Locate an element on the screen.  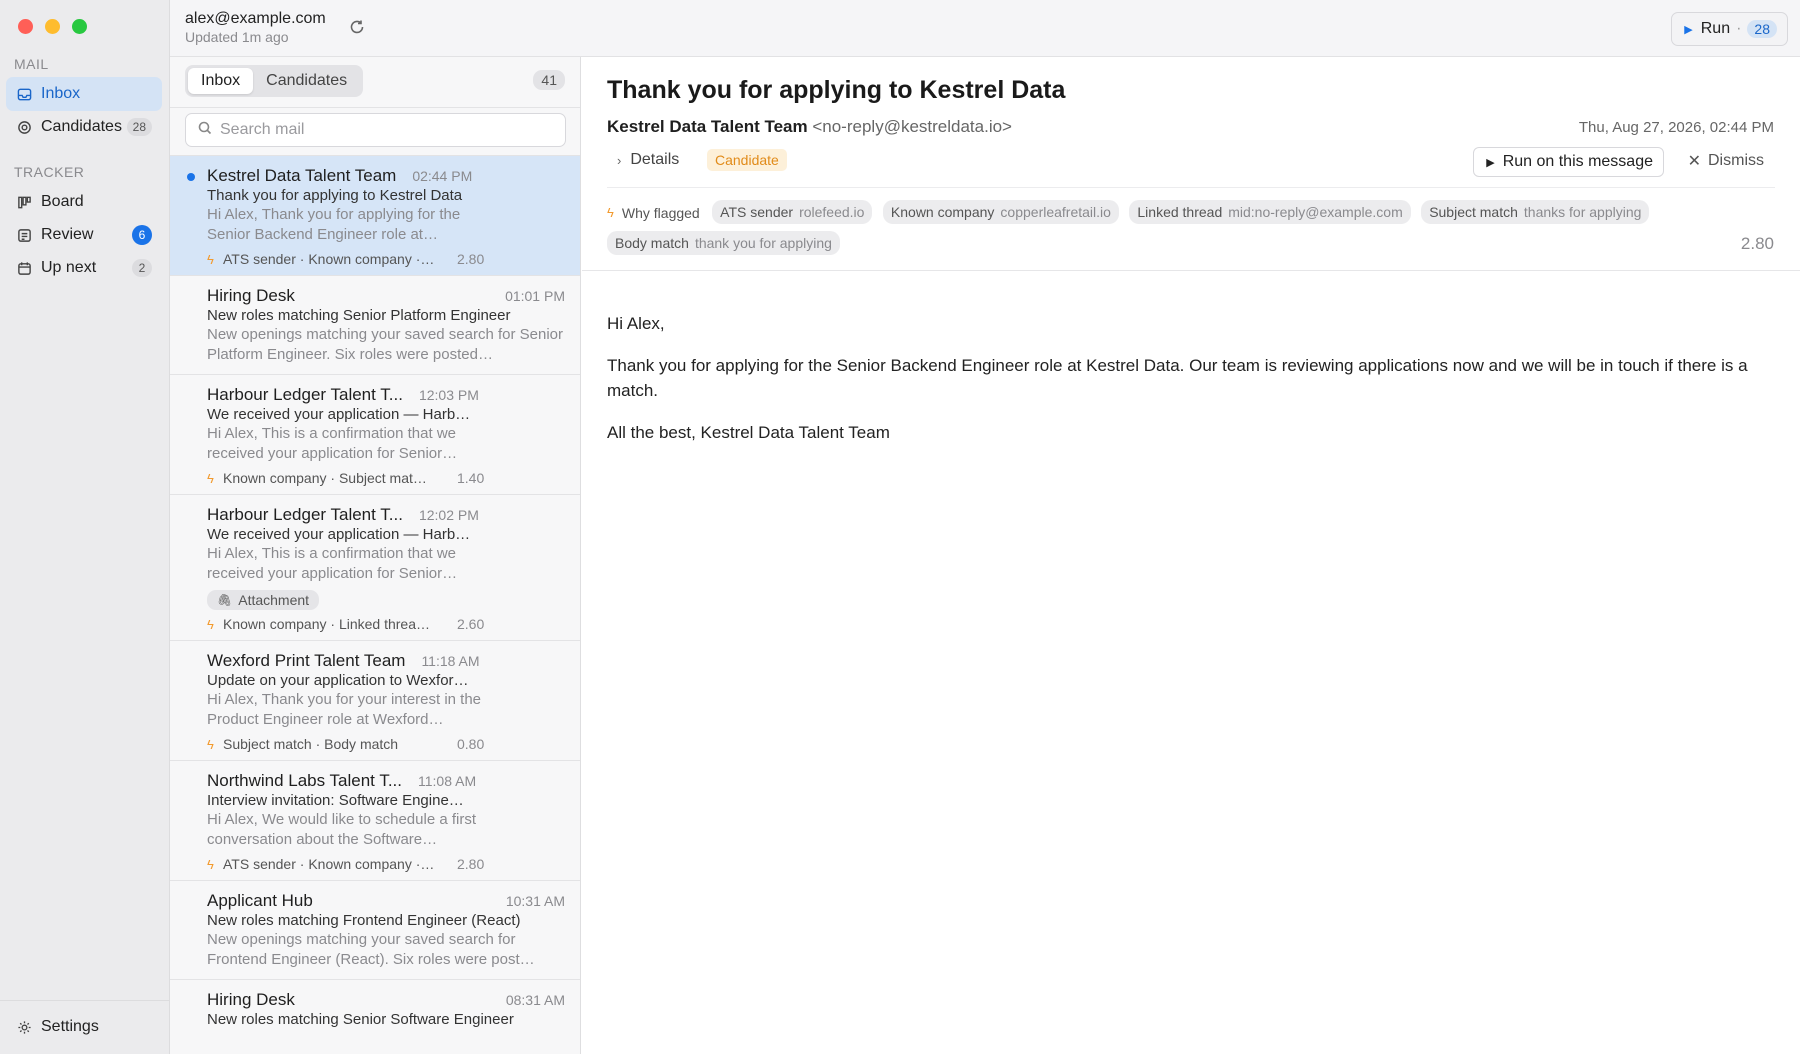
why-flagged-text: Why flagged is located at coordinates (660, 212).